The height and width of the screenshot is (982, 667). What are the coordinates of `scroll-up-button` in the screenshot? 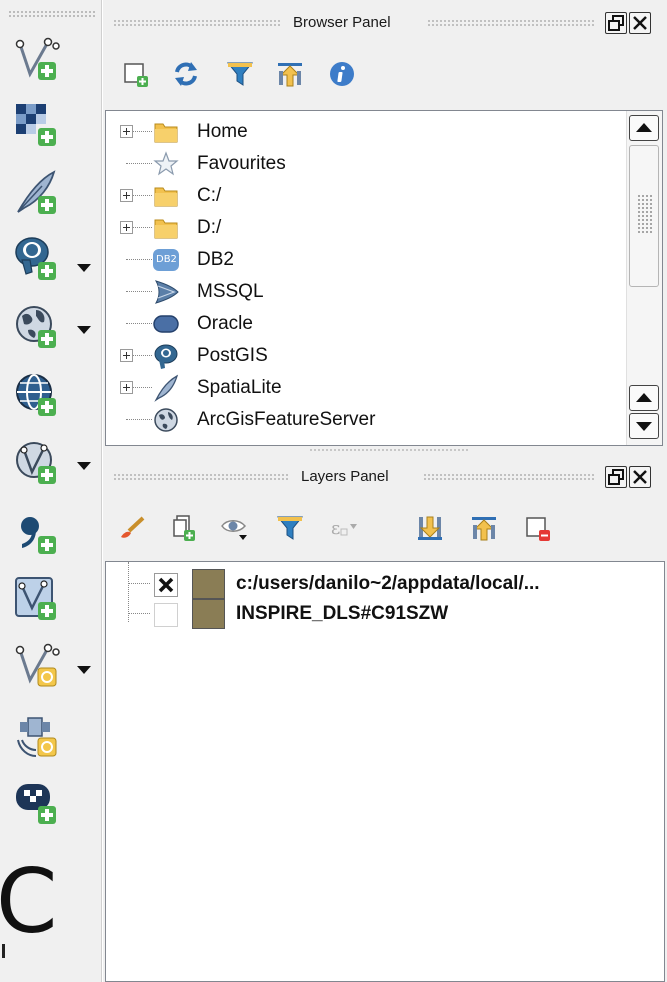 It's located at (644, 128).